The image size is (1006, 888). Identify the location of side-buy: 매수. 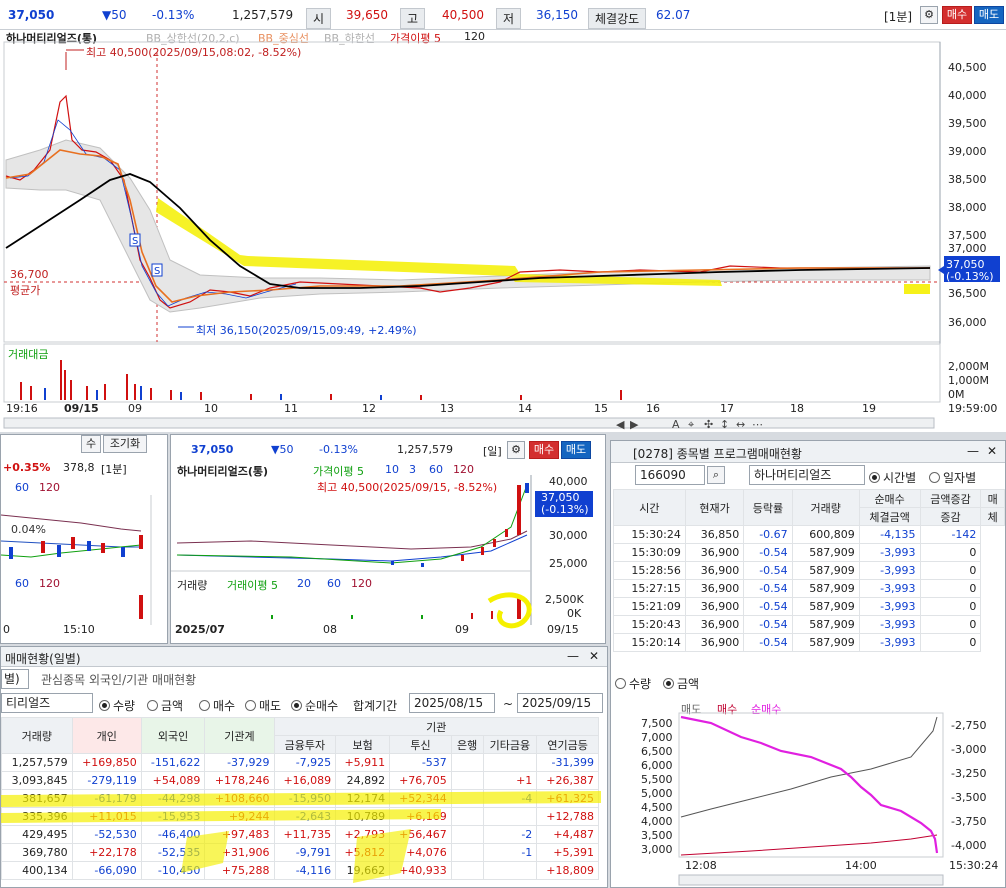
(217, 705).